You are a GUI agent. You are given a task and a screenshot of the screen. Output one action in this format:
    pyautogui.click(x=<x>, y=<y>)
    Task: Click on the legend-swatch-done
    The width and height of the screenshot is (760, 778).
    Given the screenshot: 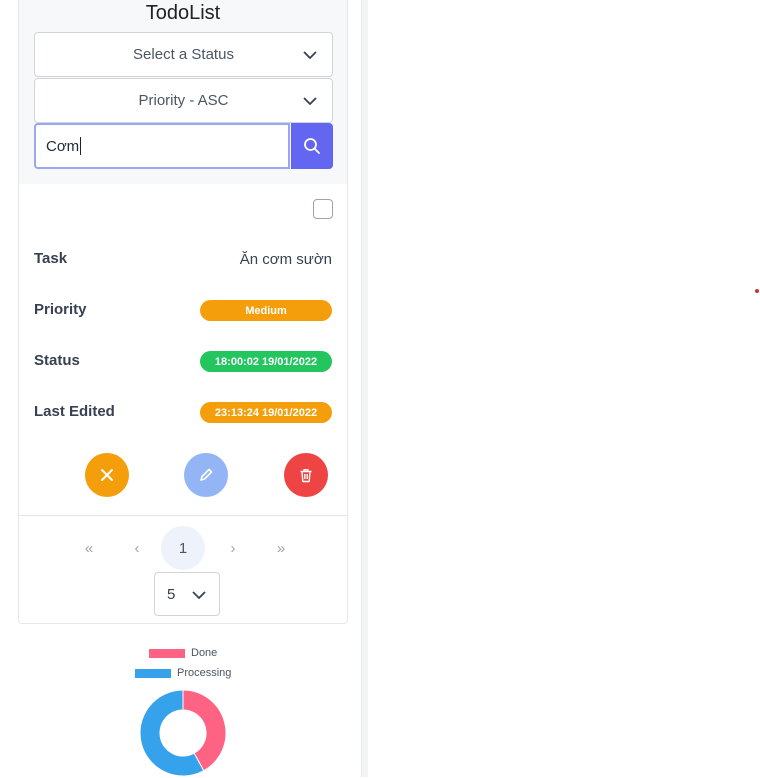 What is the action you would take?
    pyautogui.click(x=167, y=653)
    